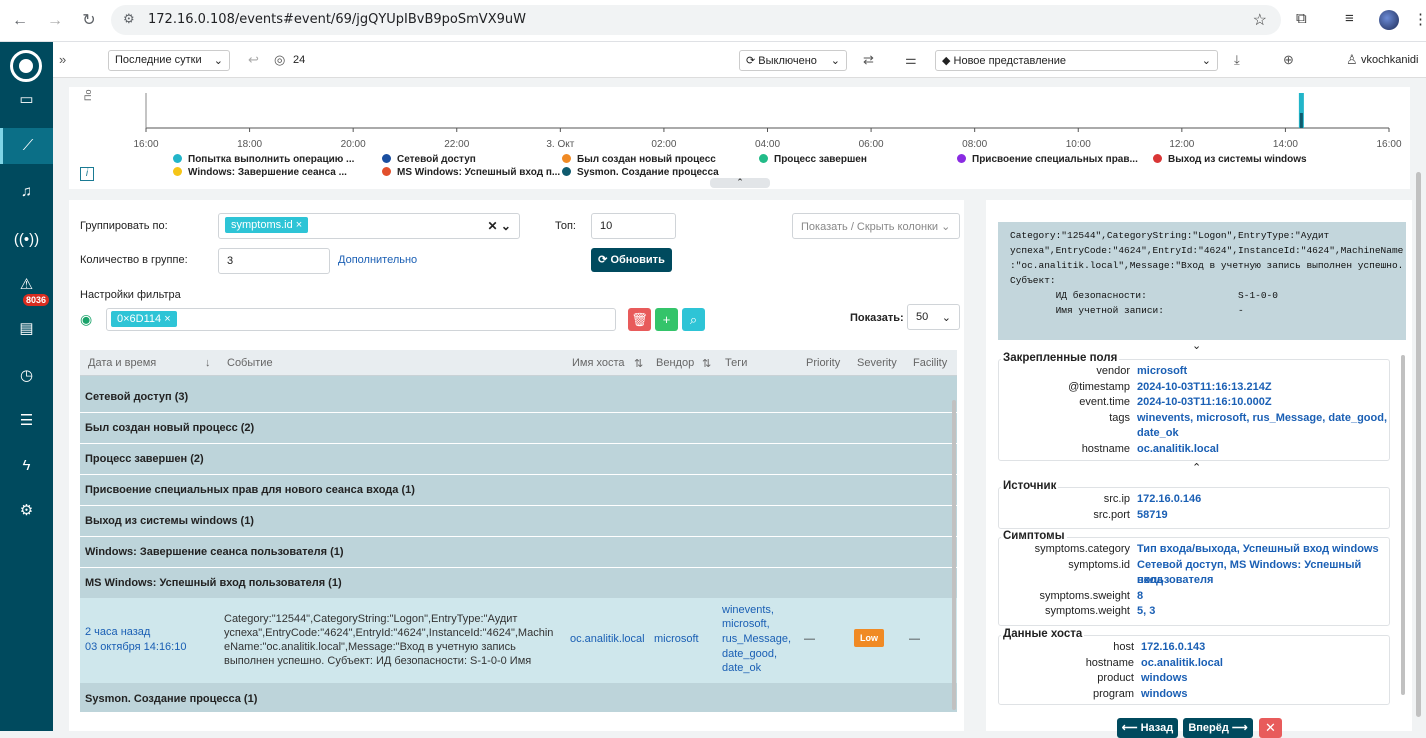 Image resolution: width=1426 pixels, height=738 pixels. What do you see at coordinates (377, 260) in the screenshot?
I see `advanced-link: Дополнительно` at bounding box center [377, 260].